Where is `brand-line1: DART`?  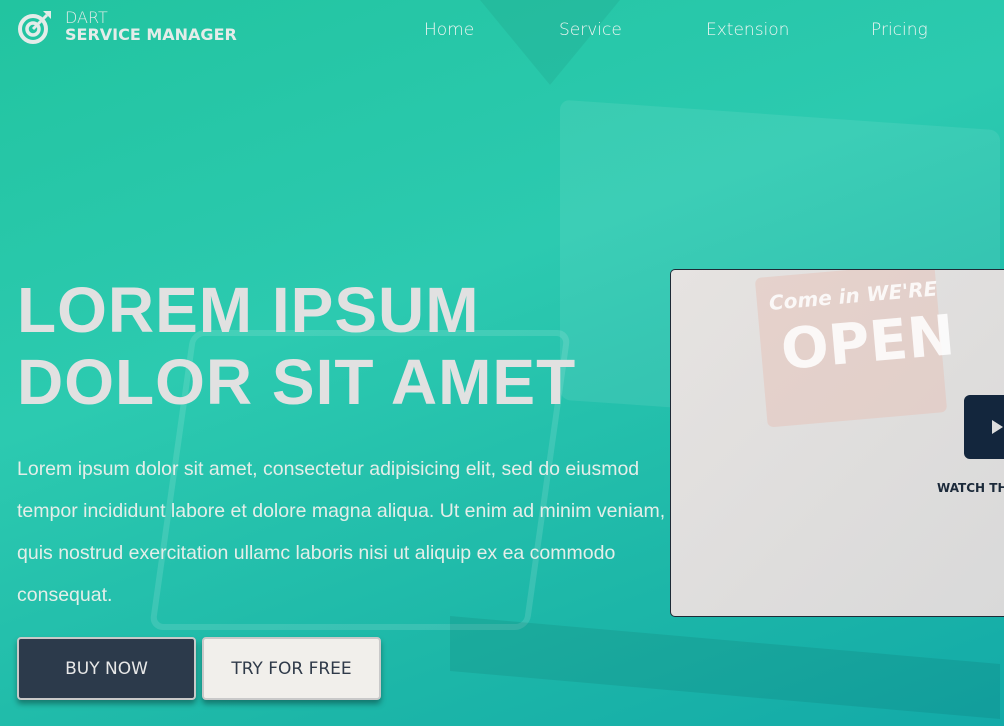 brand-line1: DART is located at coordinates (86, 17).